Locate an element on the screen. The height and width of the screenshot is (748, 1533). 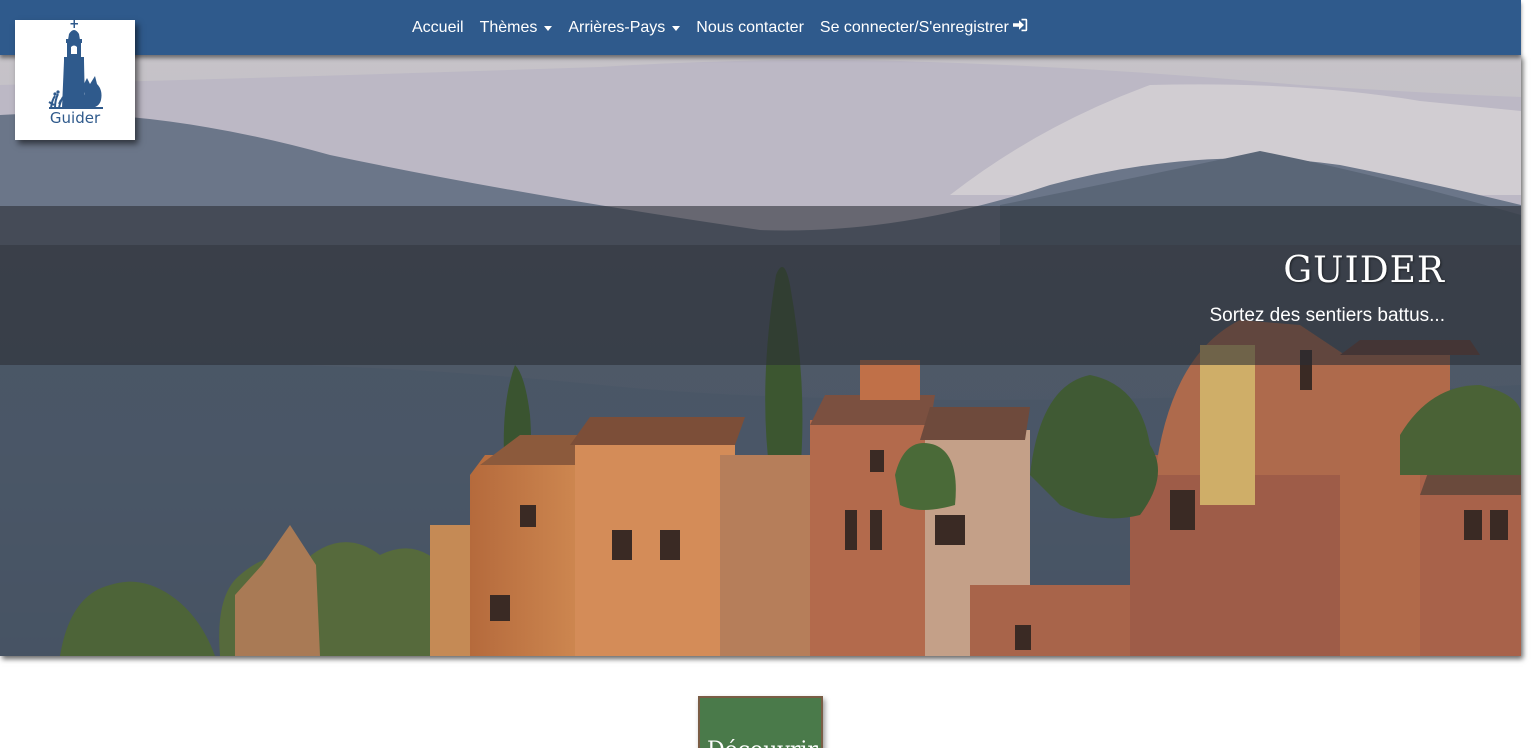
nav-item-label: Accueil is located at coordinates (438, 27).